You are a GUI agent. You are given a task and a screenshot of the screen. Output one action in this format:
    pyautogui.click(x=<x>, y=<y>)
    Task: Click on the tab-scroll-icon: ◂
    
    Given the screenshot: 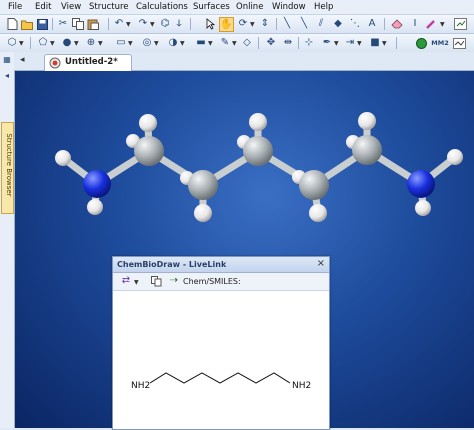 What is the action you would take?
    pyautogui.click(x=22, y=60)
    